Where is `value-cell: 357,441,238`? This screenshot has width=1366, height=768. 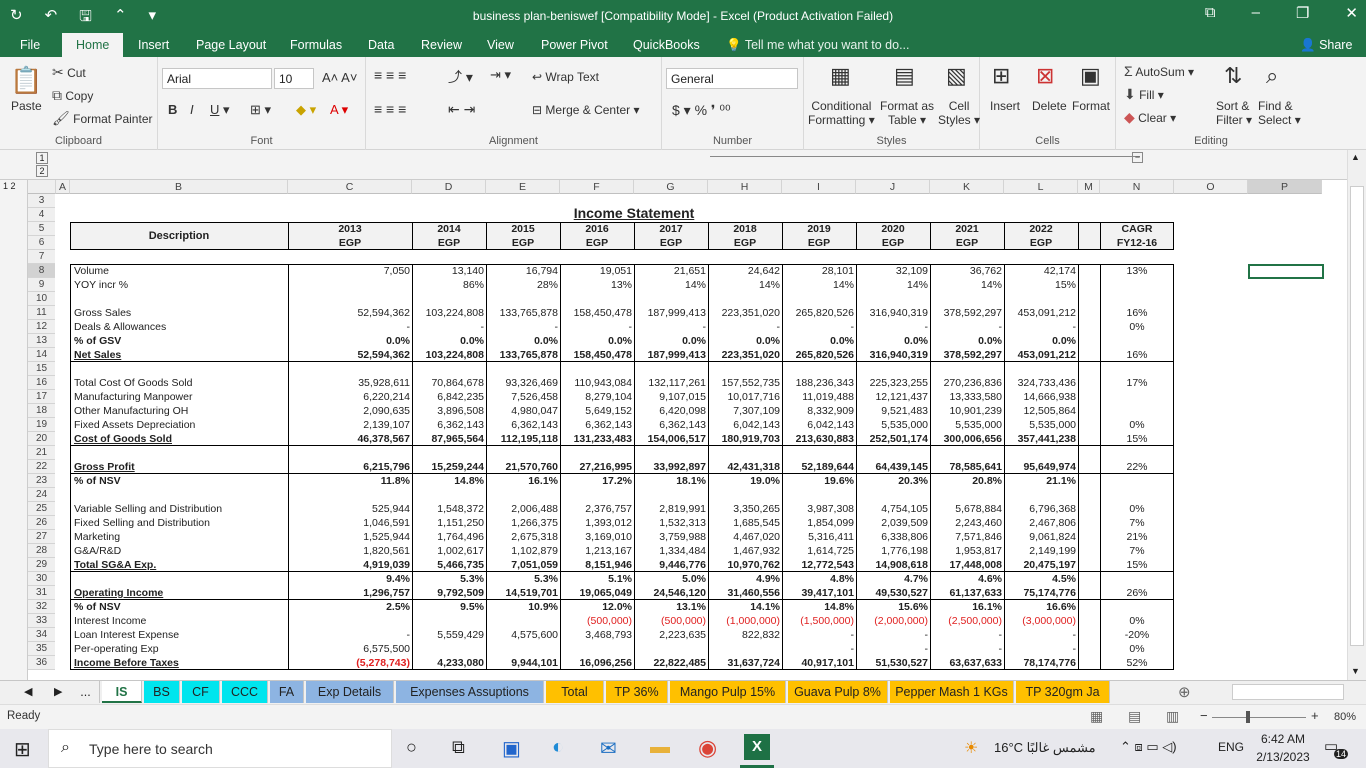 value-cell: 357,441,238 is located at coordinates (1041, 439).